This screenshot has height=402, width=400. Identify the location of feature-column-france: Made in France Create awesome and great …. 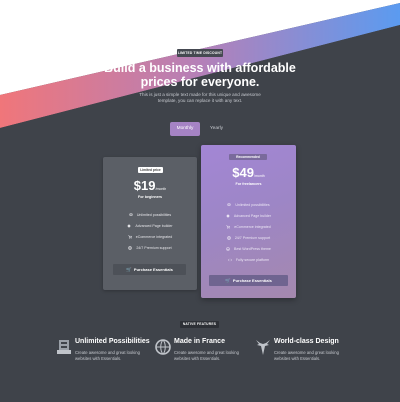
(204, 358).